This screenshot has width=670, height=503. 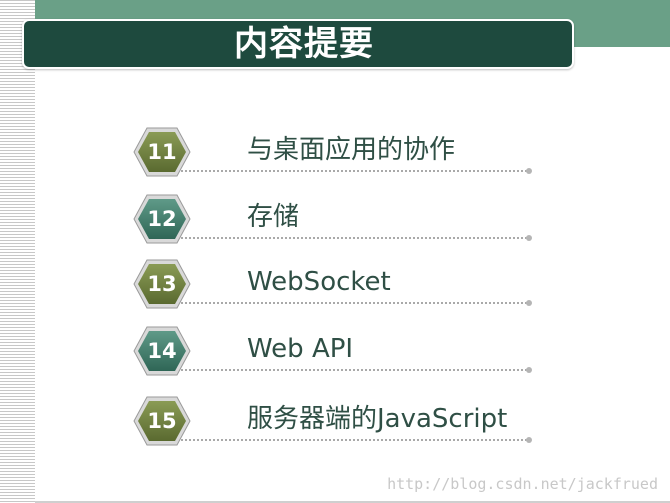 What do you see at coordinates (300, 349) in the screenshot?
I see `item-label: Web API` at bounding box center [300, 349].